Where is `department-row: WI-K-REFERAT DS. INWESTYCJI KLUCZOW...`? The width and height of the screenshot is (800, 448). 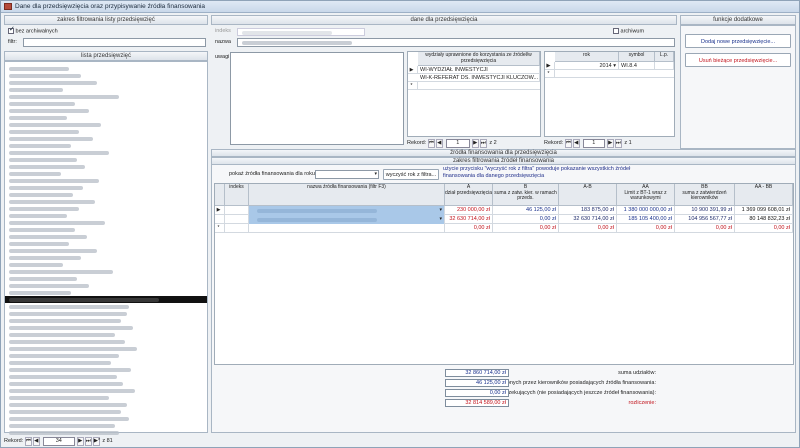
department-row: WI-K-REFERAT DS. INWESTYCJI KLUCZOW... is located at coordinates (474, 78).